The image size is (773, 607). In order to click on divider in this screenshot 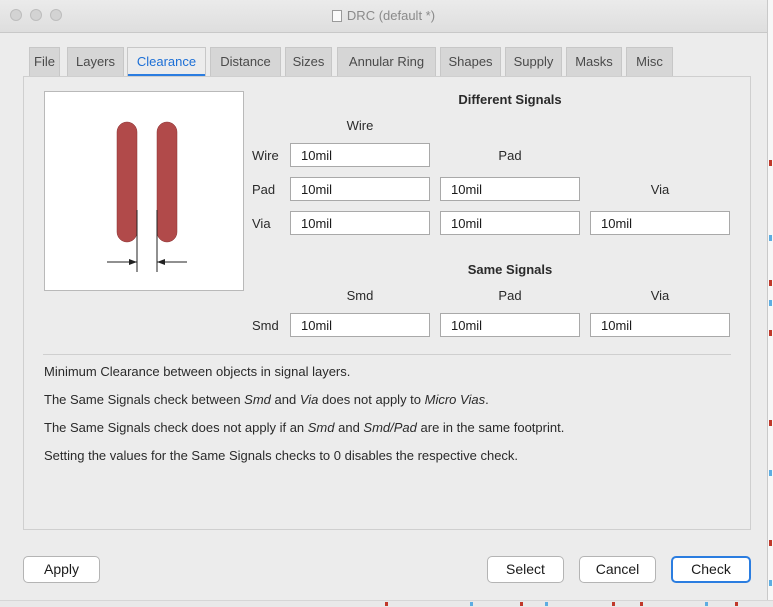, I will do `click(387, 354)`.